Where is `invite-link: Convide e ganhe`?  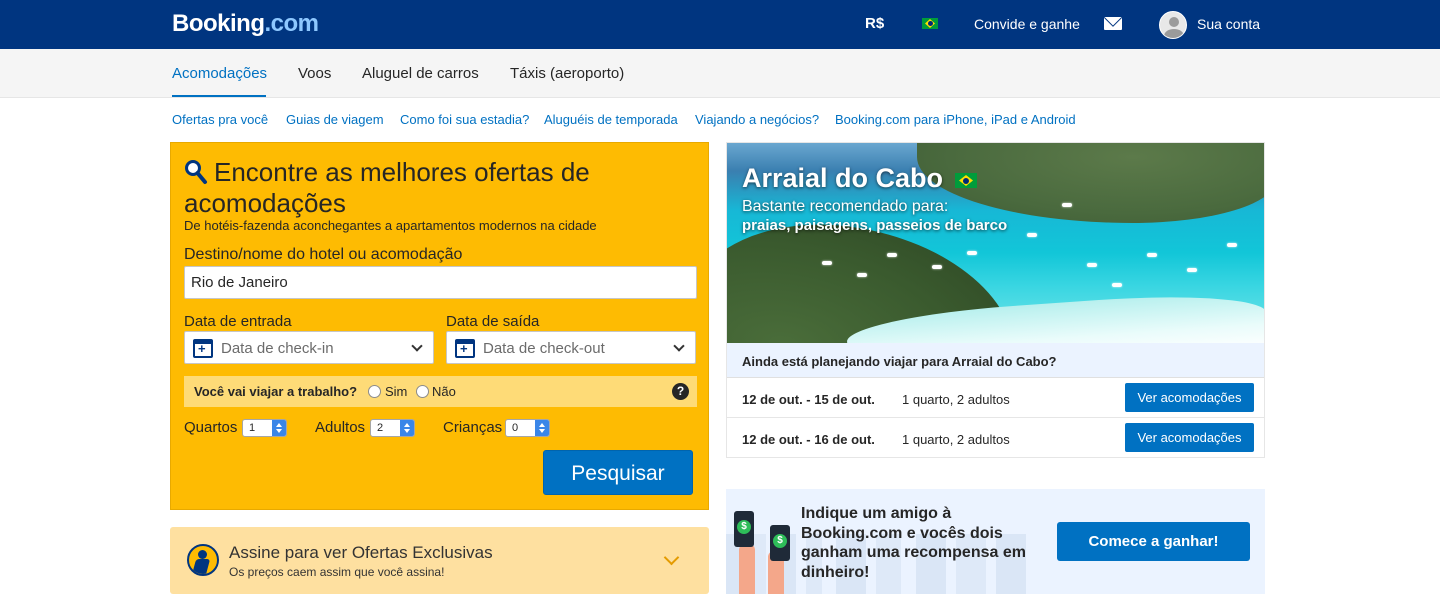 invite-link: Convide e ganhe is located at coordinates (1027, 24).